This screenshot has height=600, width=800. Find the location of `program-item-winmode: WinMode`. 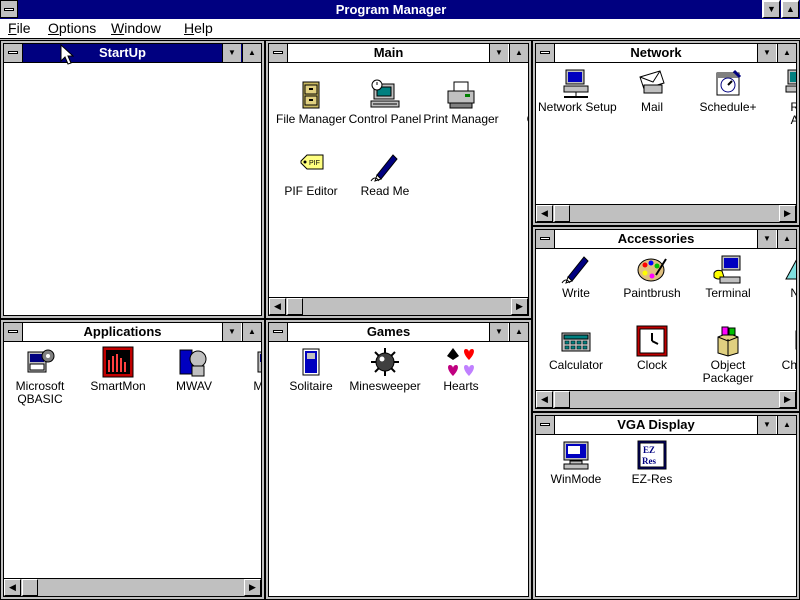

program-item-winmode: WinMode is located at coordinates (576, 462).